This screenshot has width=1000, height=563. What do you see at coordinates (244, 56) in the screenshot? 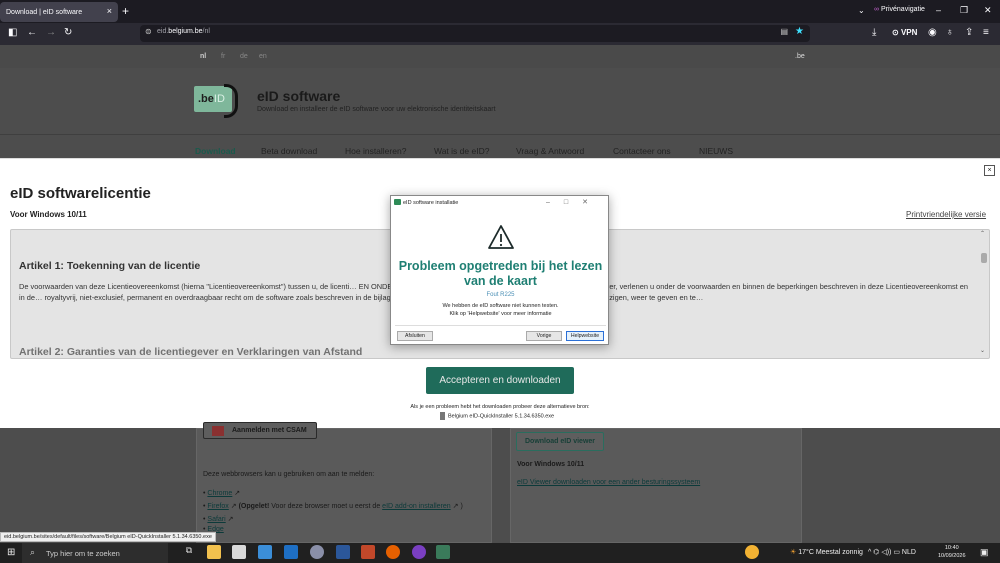
I see `lang-de: de` at bounding box center [244, 56].